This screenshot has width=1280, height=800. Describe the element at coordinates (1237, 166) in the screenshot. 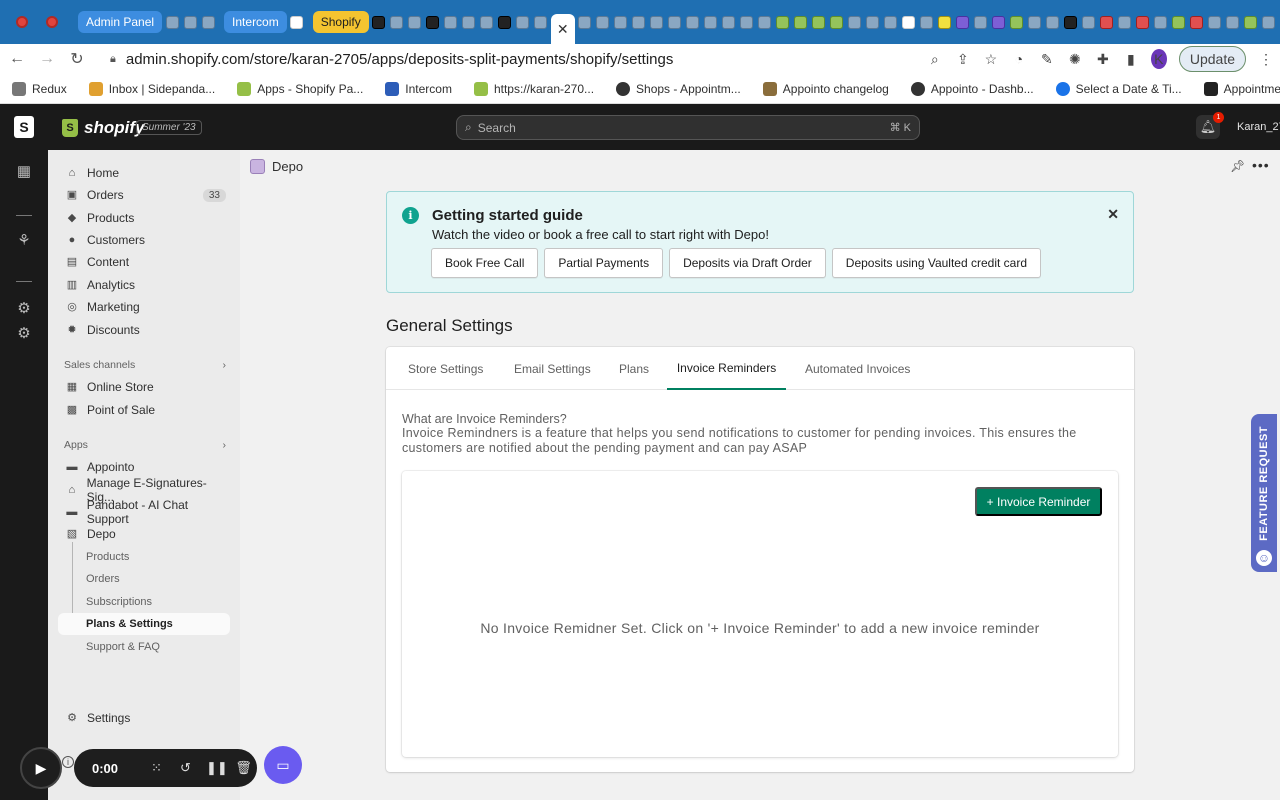

I see `pin-icon: 📌︎` at that location.